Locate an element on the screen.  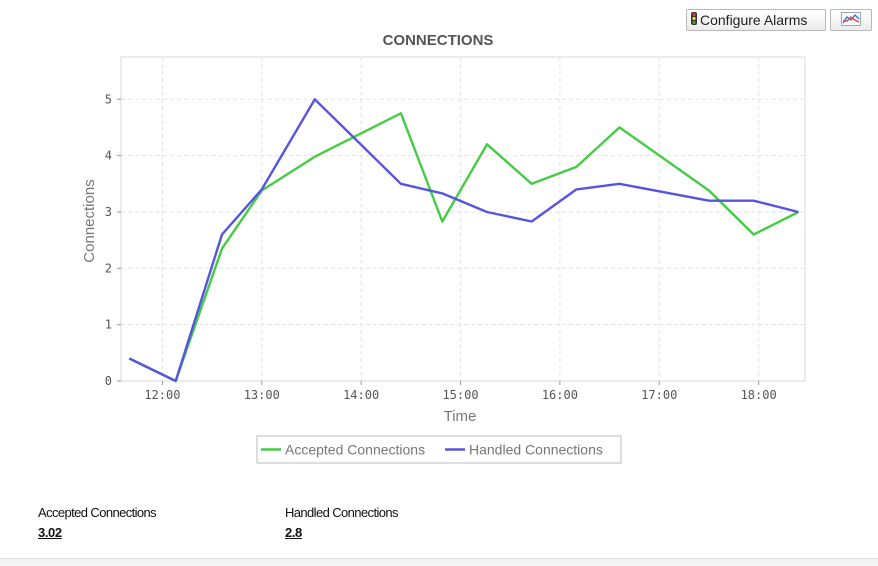
x-tick-label: 18:00 is located at coordinates (759, 395).